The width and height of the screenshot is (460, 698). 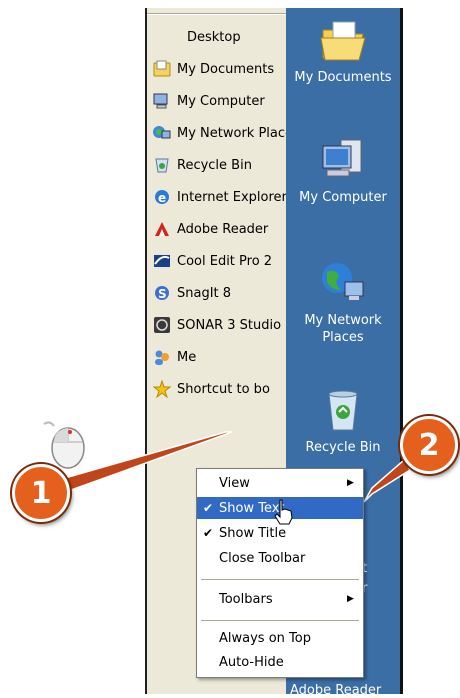 What do you see at coordinates (41, 493) in the screenshot?
I see `callout-badge-1: 1` at bounding box center [41, 493].